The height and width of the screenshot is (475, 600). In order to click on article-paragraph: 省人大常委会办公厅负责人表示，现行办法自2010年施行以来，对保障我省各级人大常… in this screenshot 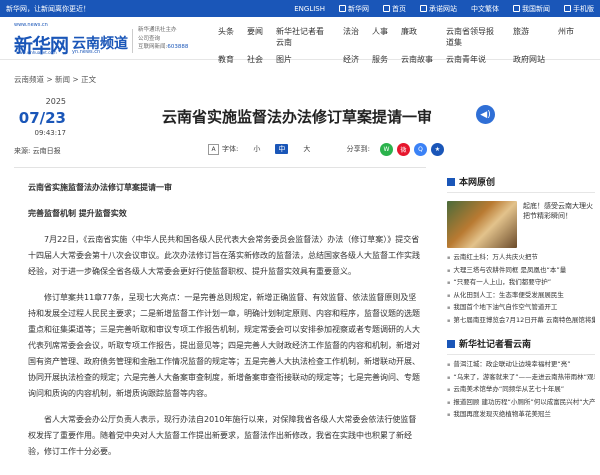, I will do `click(222, 435)`.